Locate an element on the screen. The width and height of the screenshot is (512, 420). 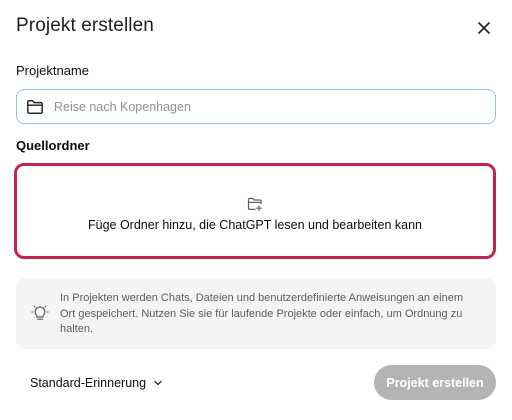
reminder-dropdown: Standard-Erinnerung is located at coordinates (96, 383).